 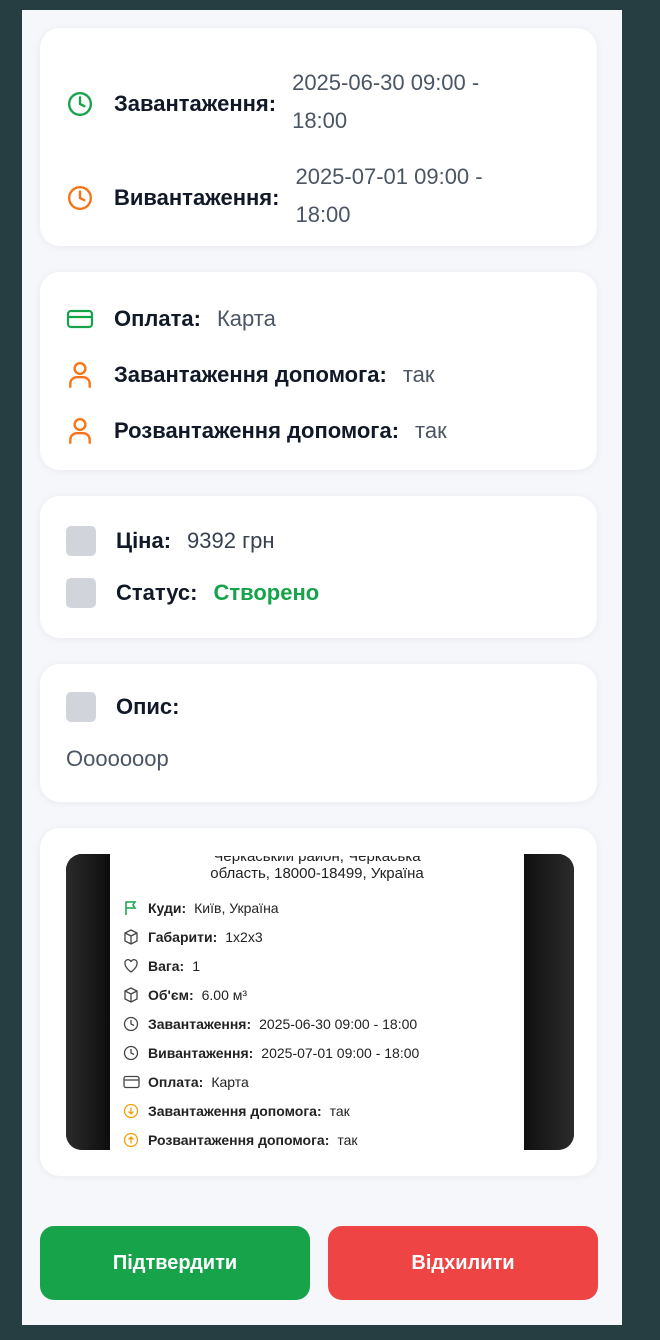 What do you see at coordinates (318, 733) in the screenshot?
I see `description-card: Опис: Ооооооор` at bounding box center [318, 733].